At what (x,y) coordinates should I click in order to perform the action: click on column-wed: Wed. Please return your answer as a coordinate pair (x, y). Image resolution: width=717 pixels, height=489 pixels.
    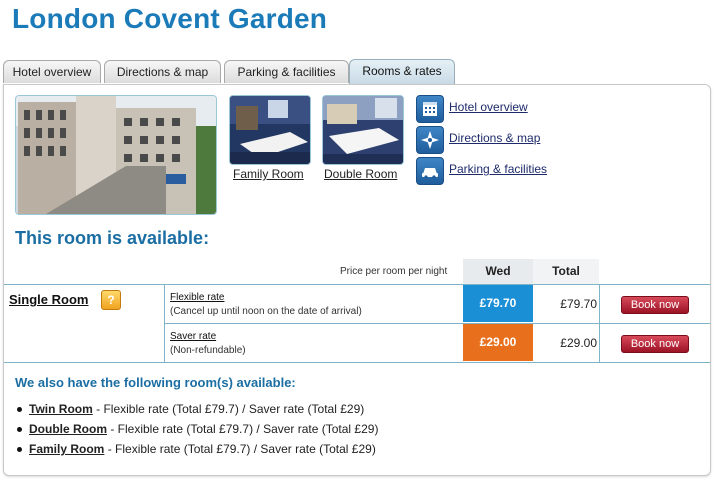
    Looking at the image, I should click on (498, 271).